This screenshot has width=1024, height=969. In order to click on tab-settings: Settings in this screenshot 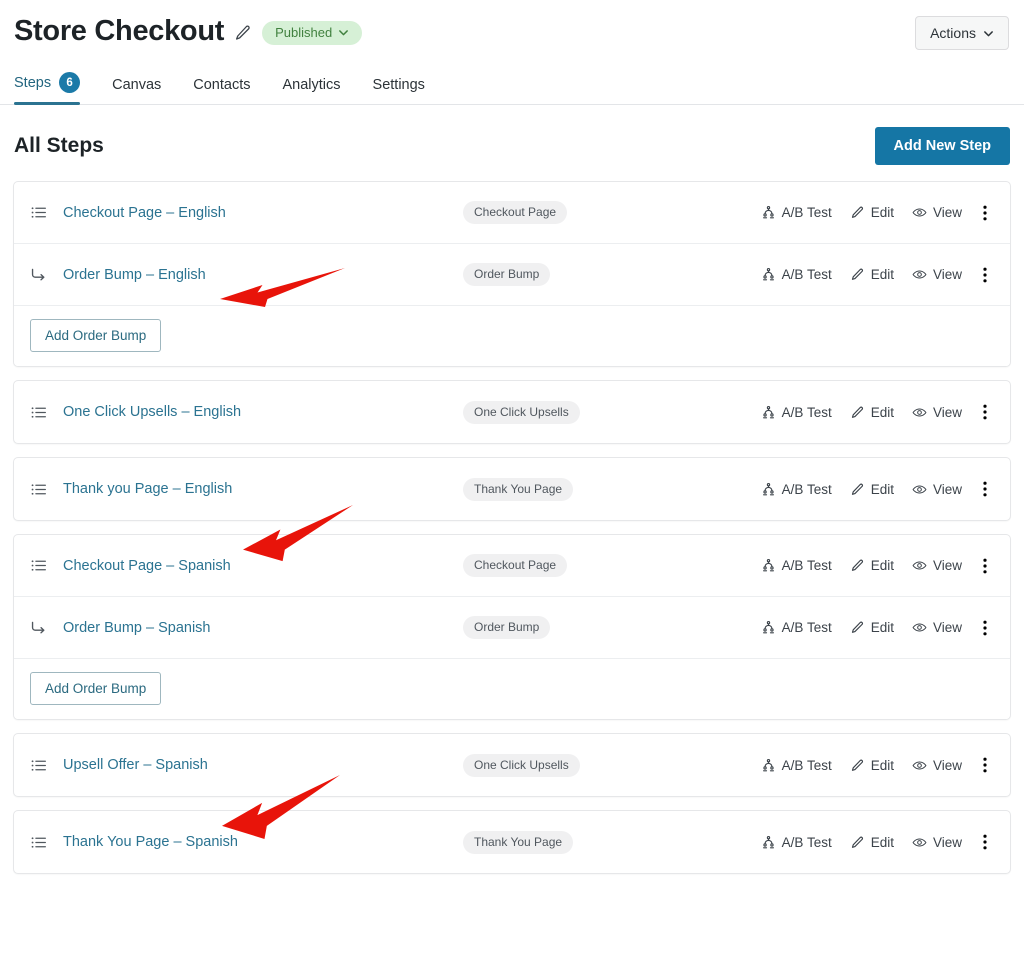, I will do `click(399, 90)`.